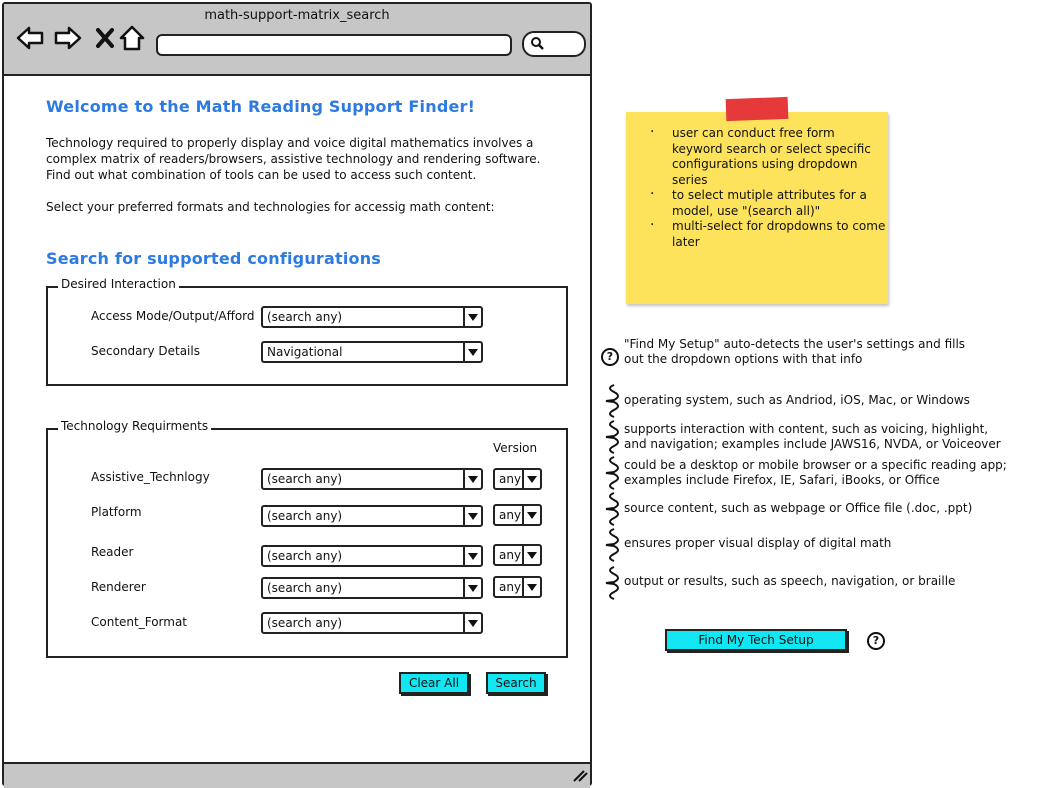  Describe the element at coordinates (173, 316) in the screenshot. I see `access-mode-label: Access Mode/Output/Afford` at that location.